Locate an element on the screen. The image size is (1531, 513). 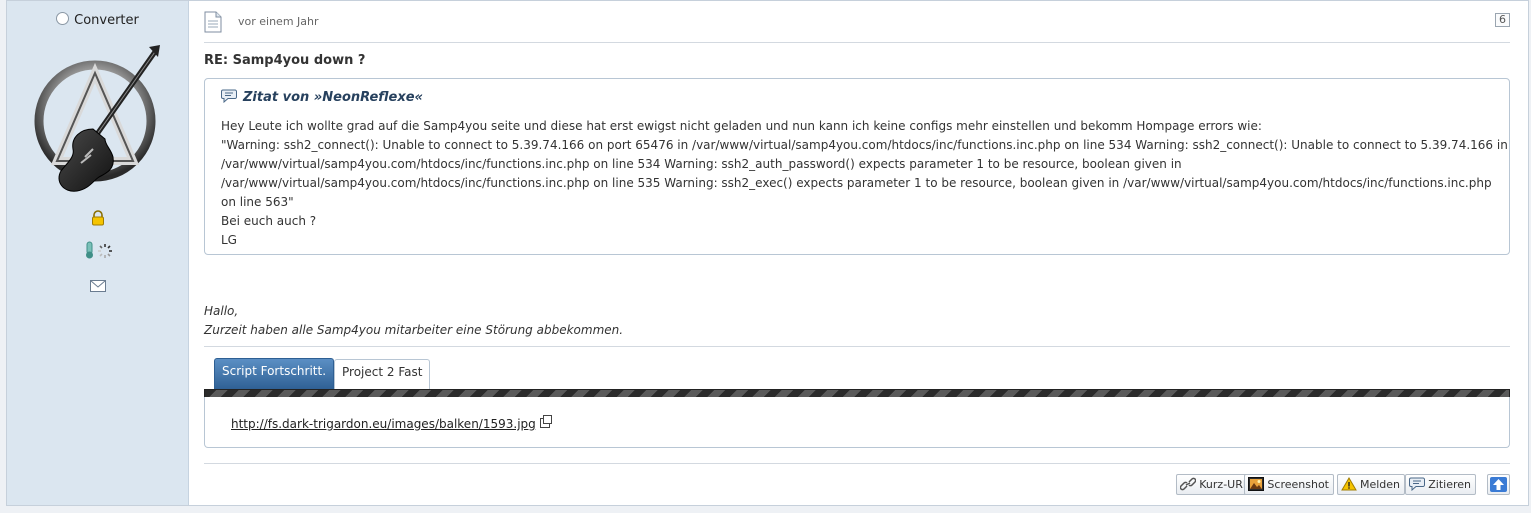
short-url-button: Kurz-URL is located at coordinates (1215, 484).